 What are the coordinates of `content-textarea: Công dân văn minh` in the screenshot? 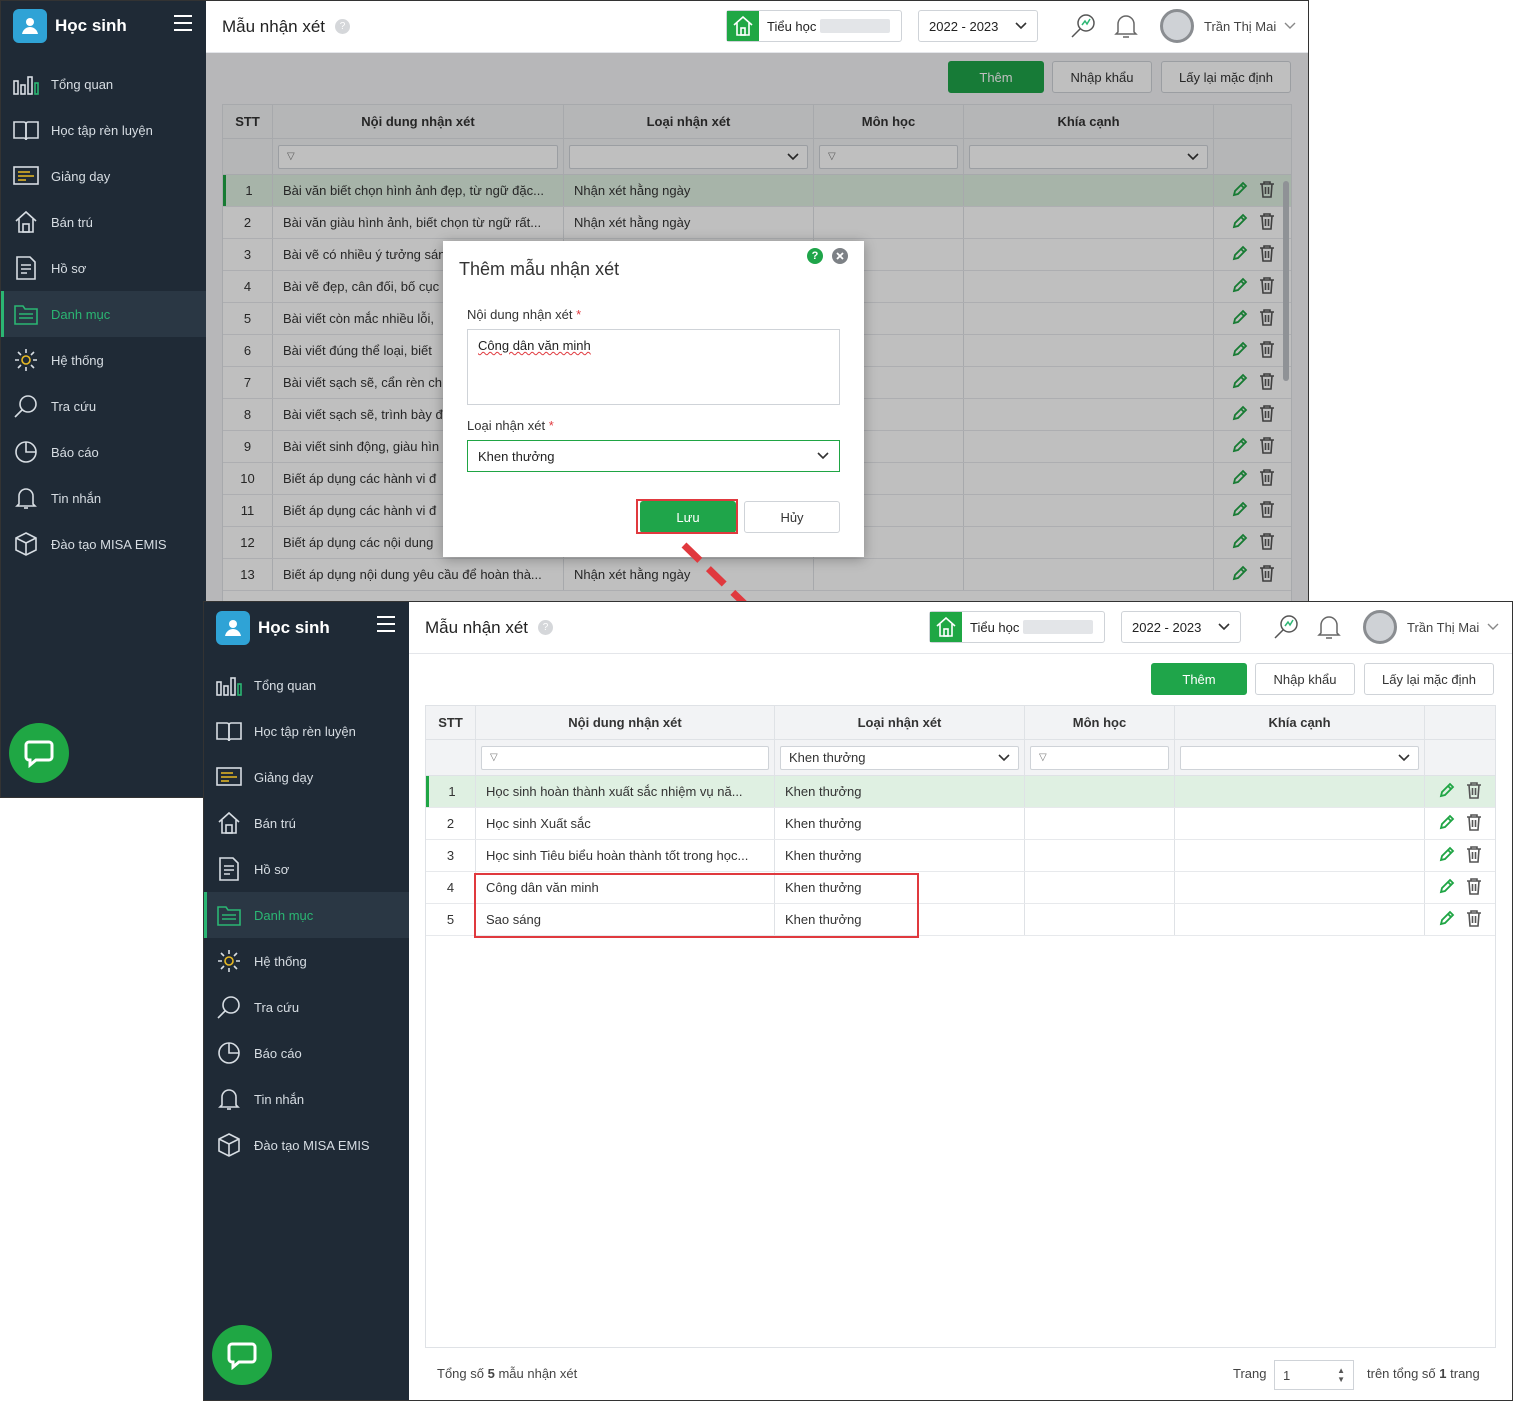 It's located at (653, 367).